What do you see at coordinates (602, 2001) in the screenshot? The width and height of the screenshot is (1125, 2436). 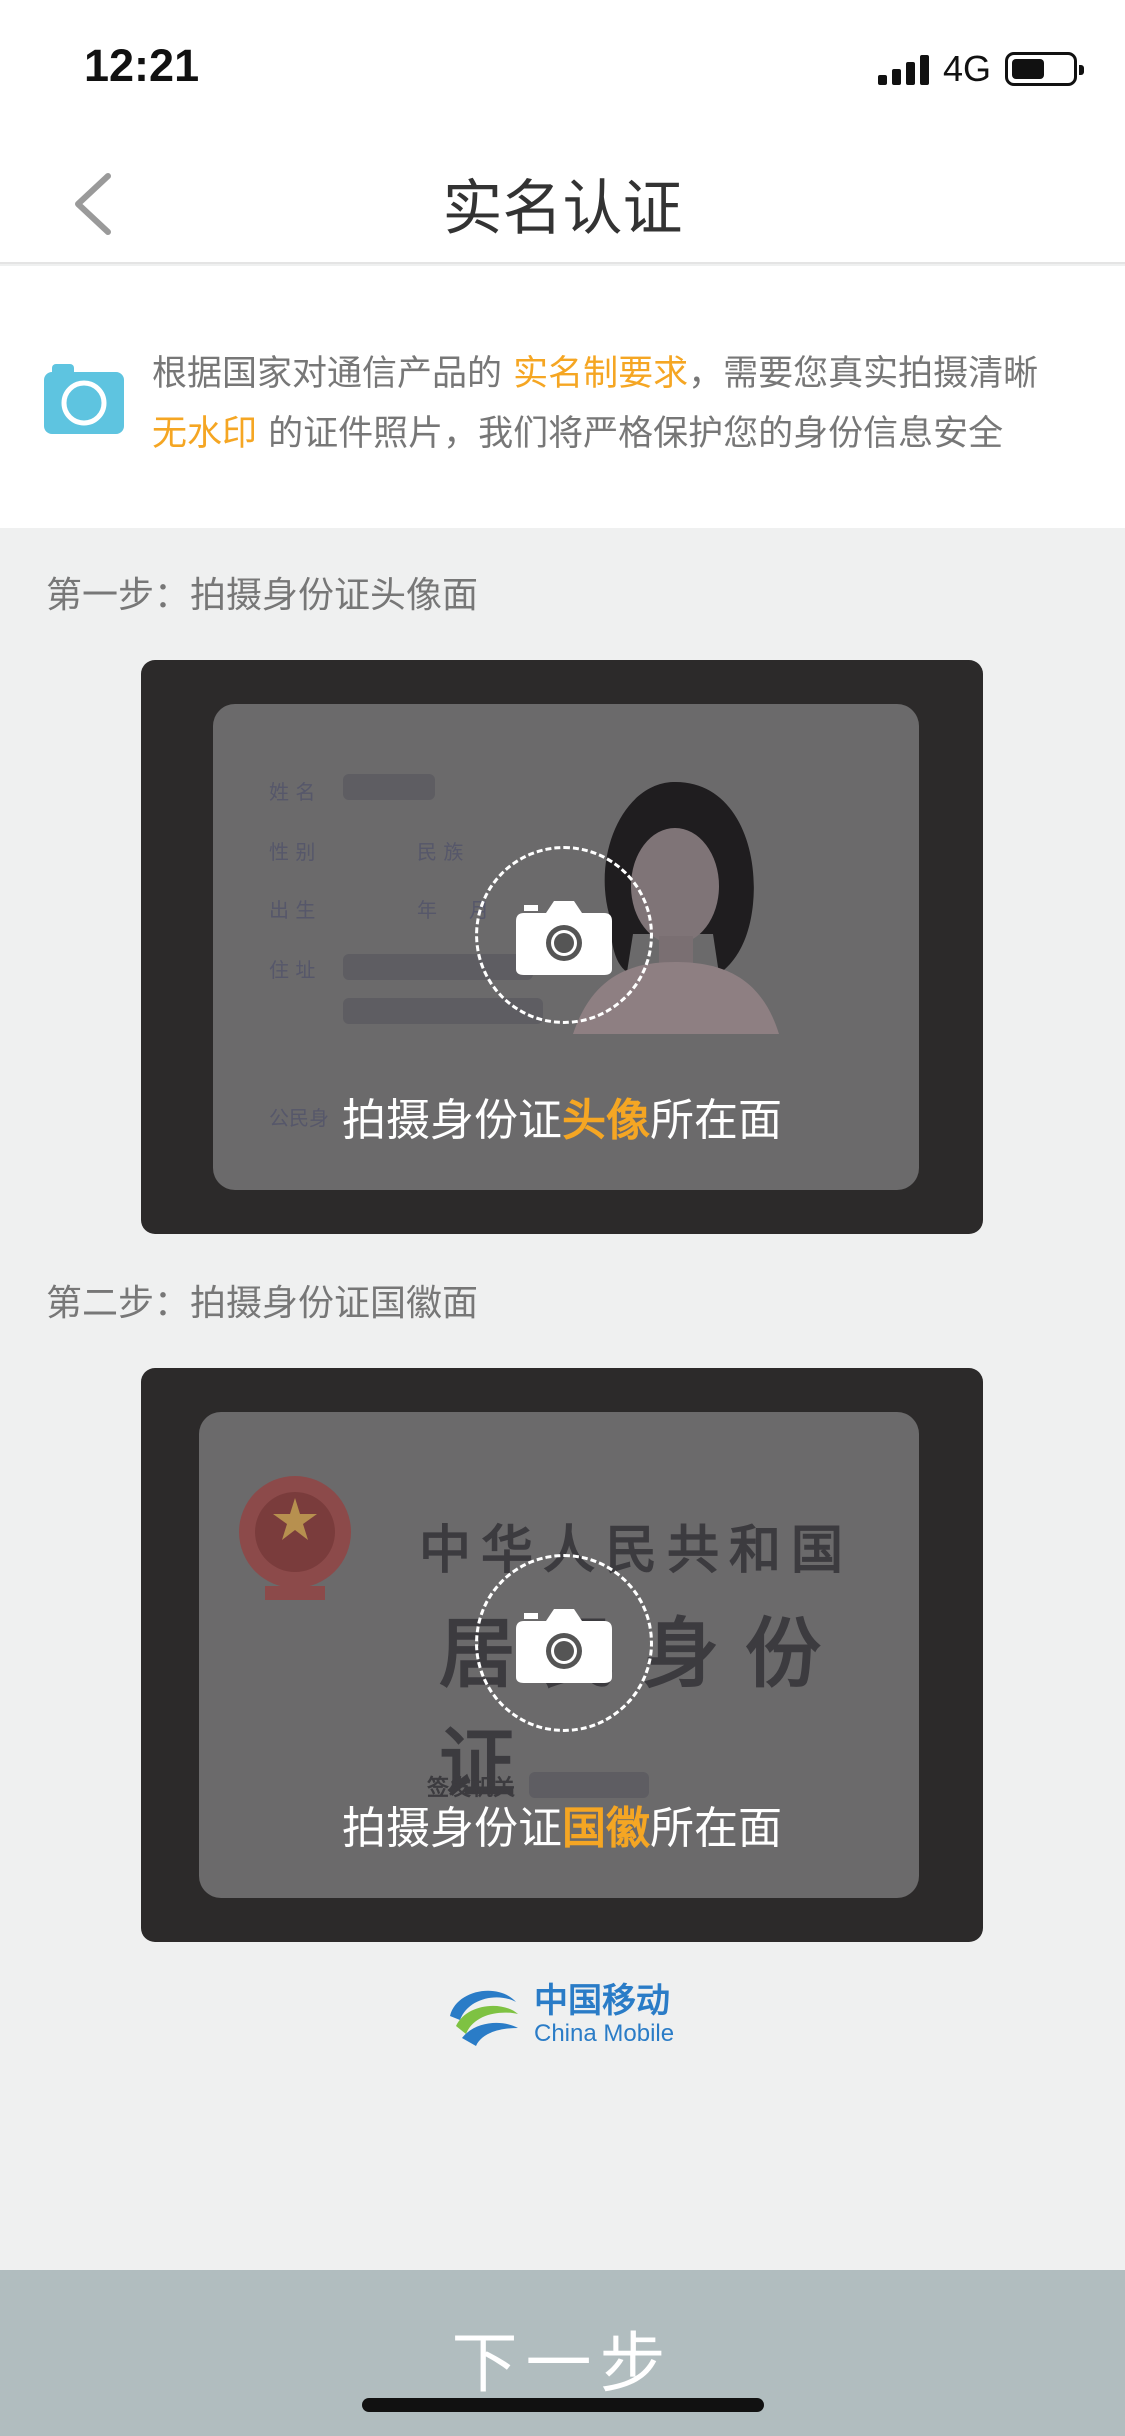 I see `logo-text-cn: 中国移动` at bounding box center [602, 2001].